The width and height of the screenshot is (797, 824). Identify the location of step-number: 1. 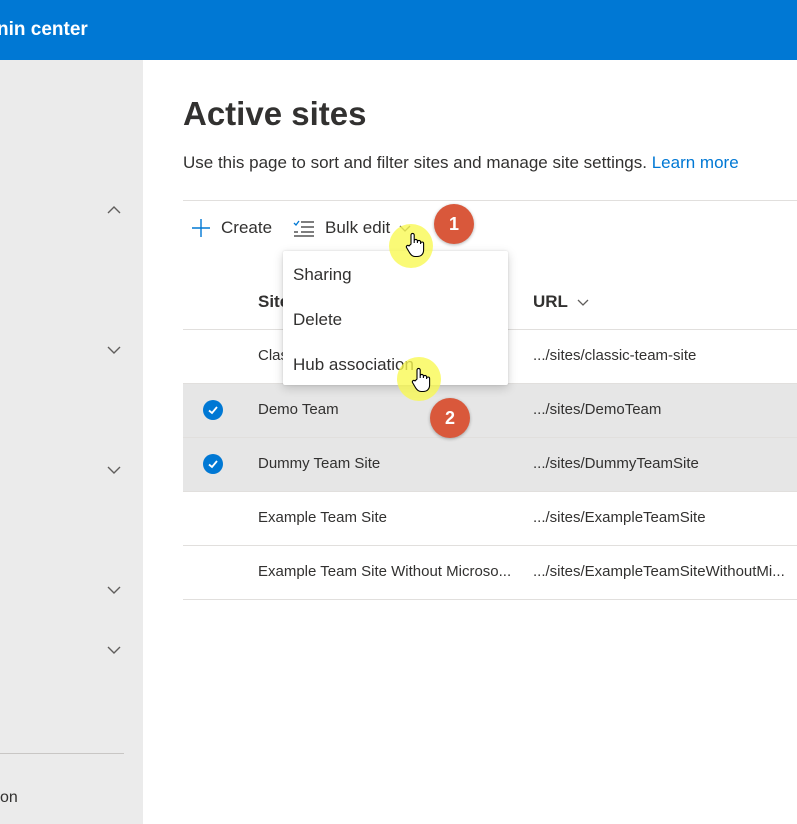
(453, 223).